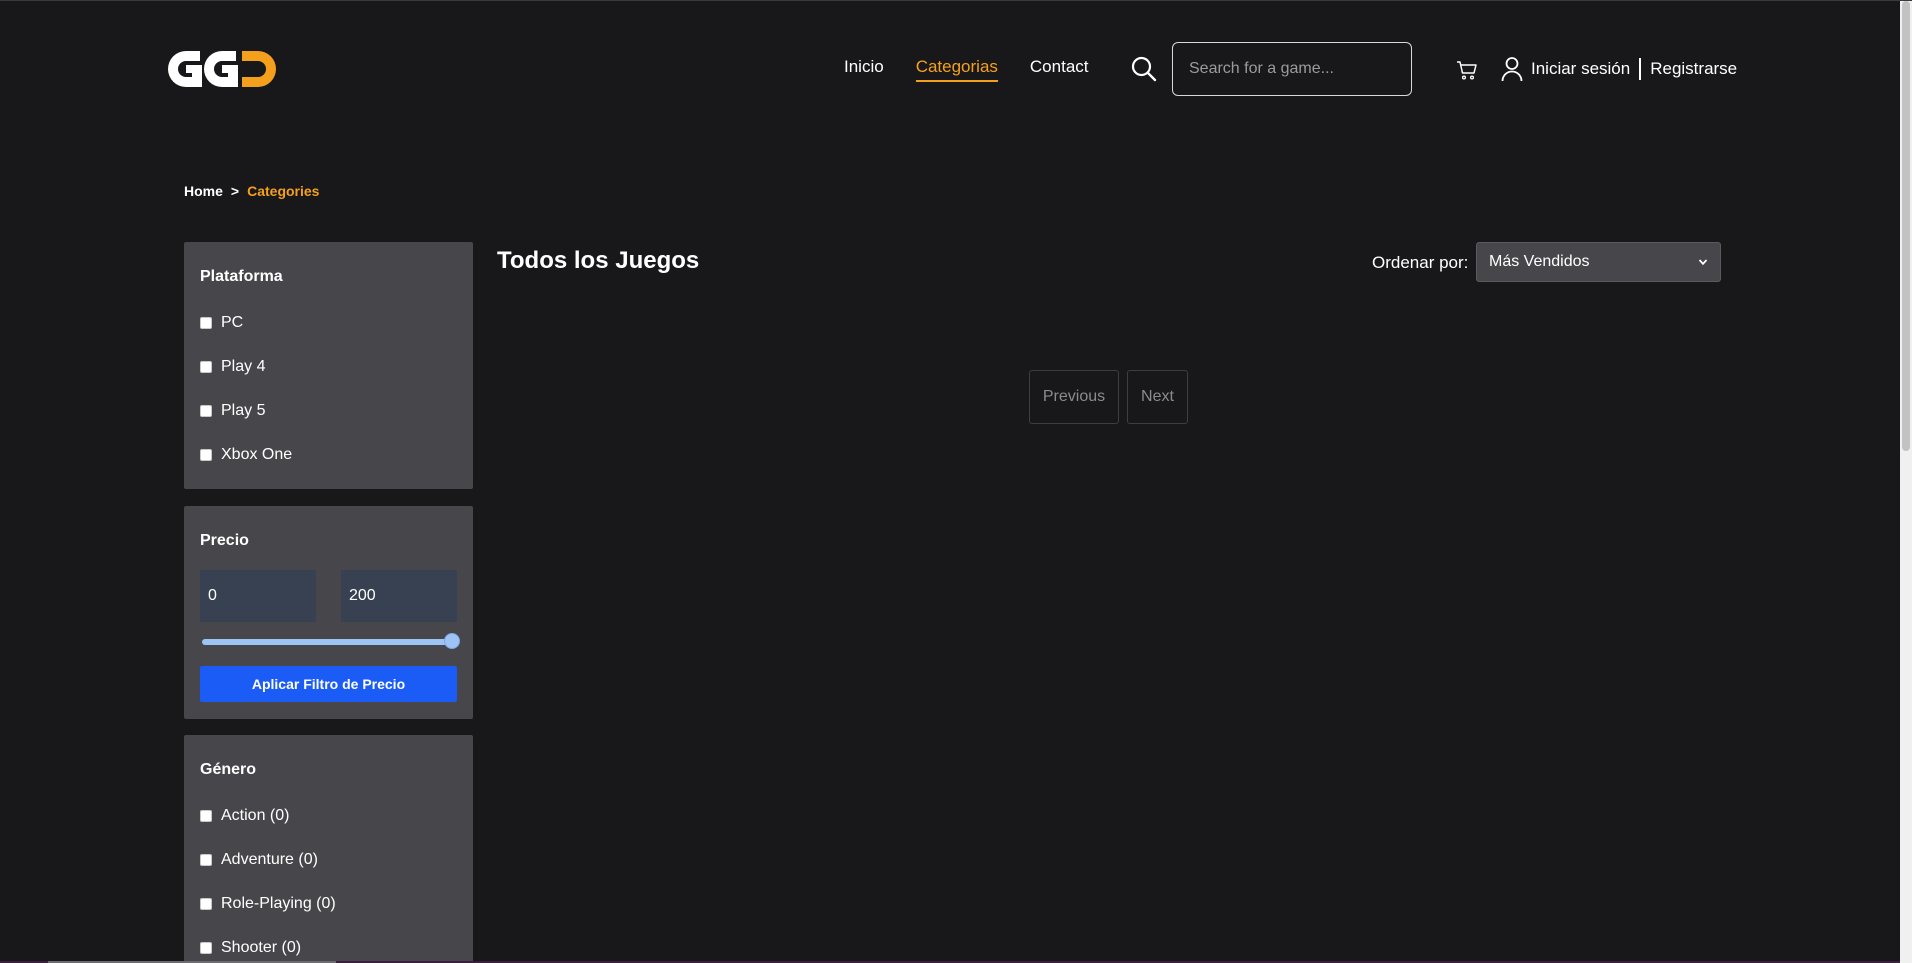 Image resolution: width=1912 pixels, height=963 pixels. I want to click on auth-divider, so click(1640, 69).